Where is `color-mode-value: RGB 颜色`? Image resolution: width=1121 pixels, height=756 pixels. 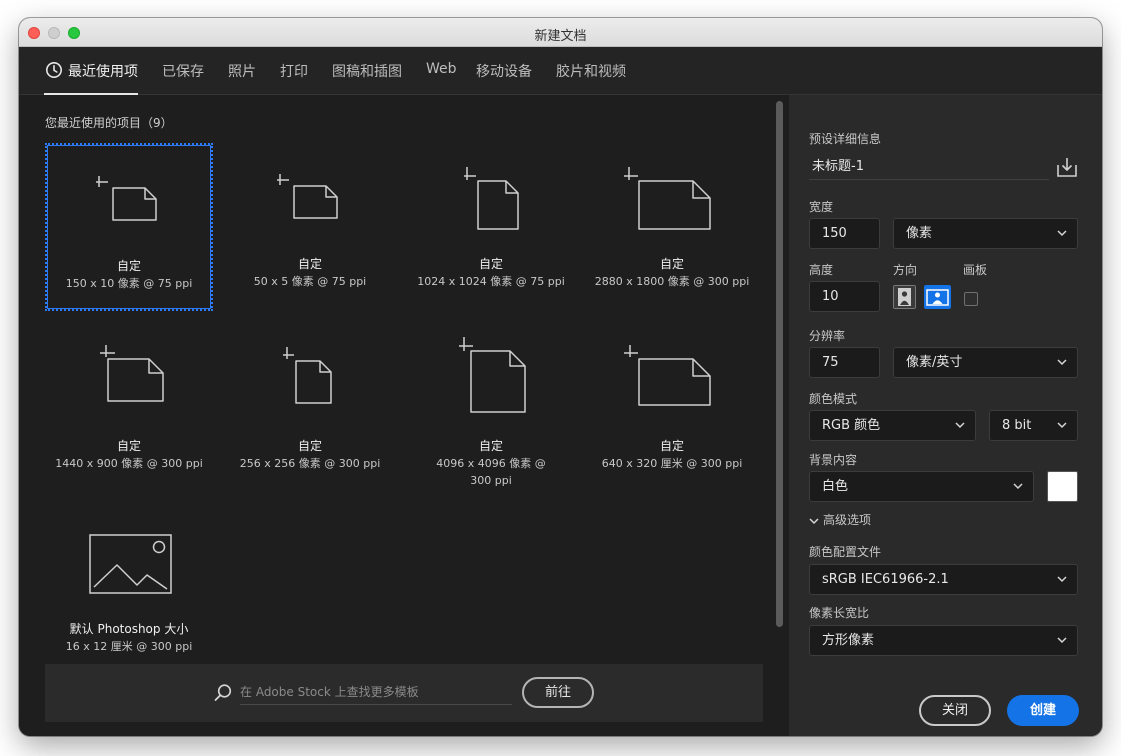
color-mode-value: RGB 颜色 is located at coordinates (851, 425).